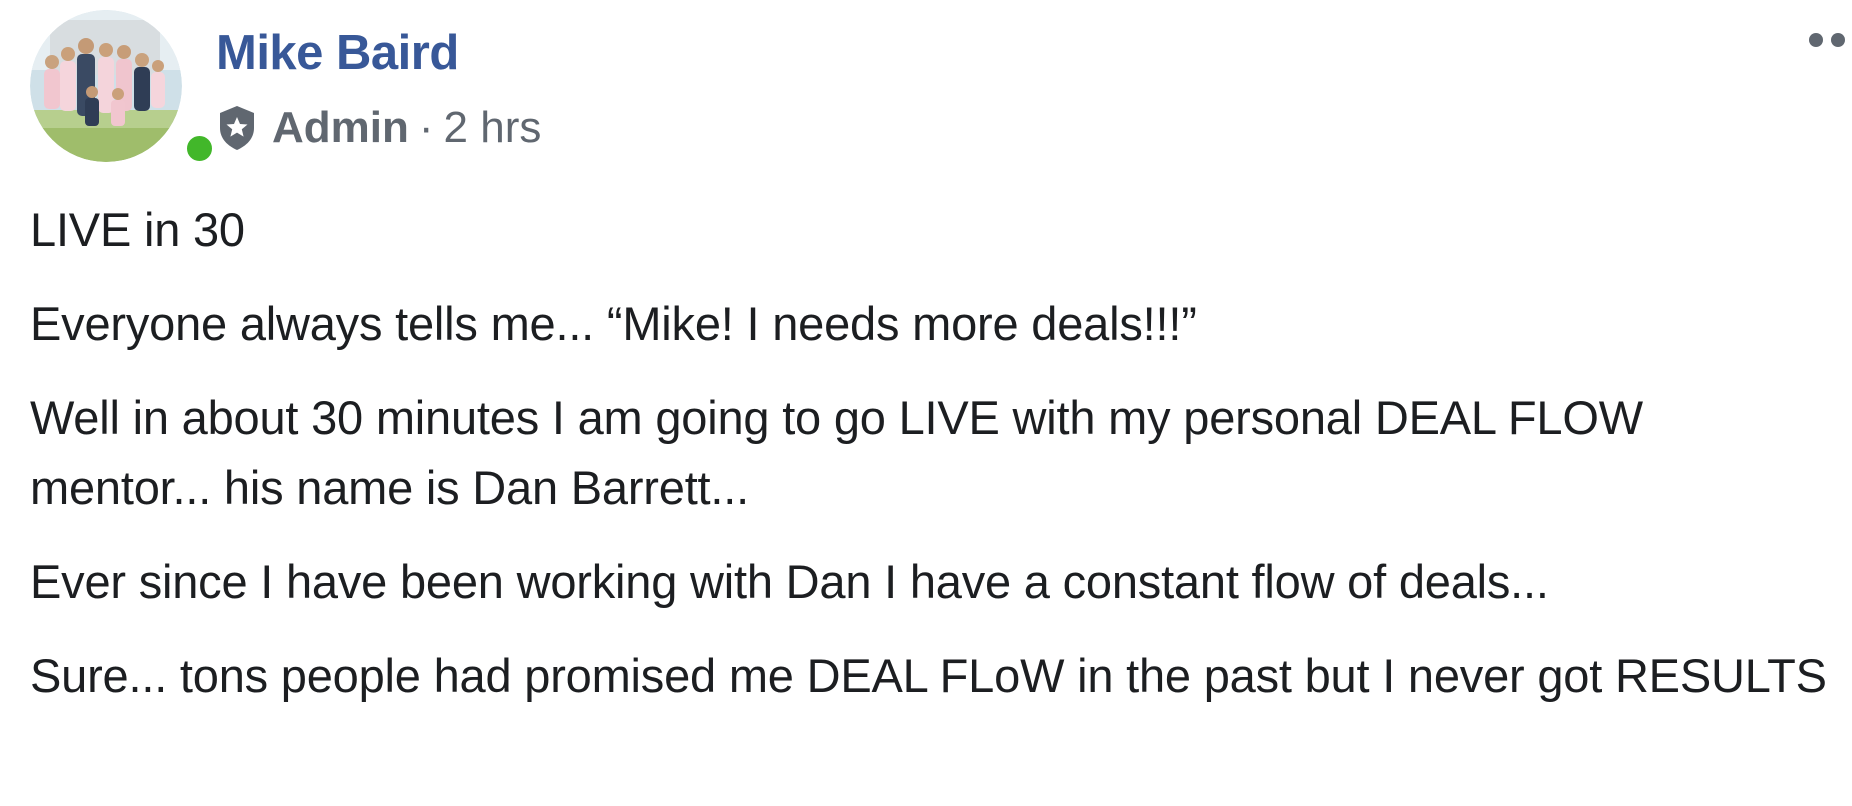 The height and width of the screenshot is (806, 1852). I want to click on post-paragraph: LIVE in 30, so click(137, 229).